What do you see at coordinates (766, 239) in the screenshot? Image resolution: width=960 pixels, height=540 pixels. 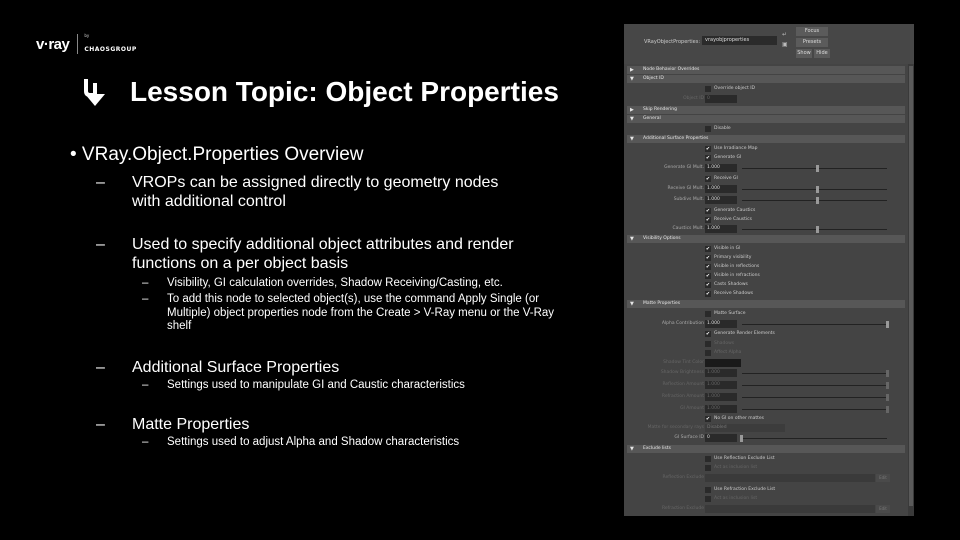 I see `section-visibility: ▼ Visibility Options` at bounding box center [766, 239].